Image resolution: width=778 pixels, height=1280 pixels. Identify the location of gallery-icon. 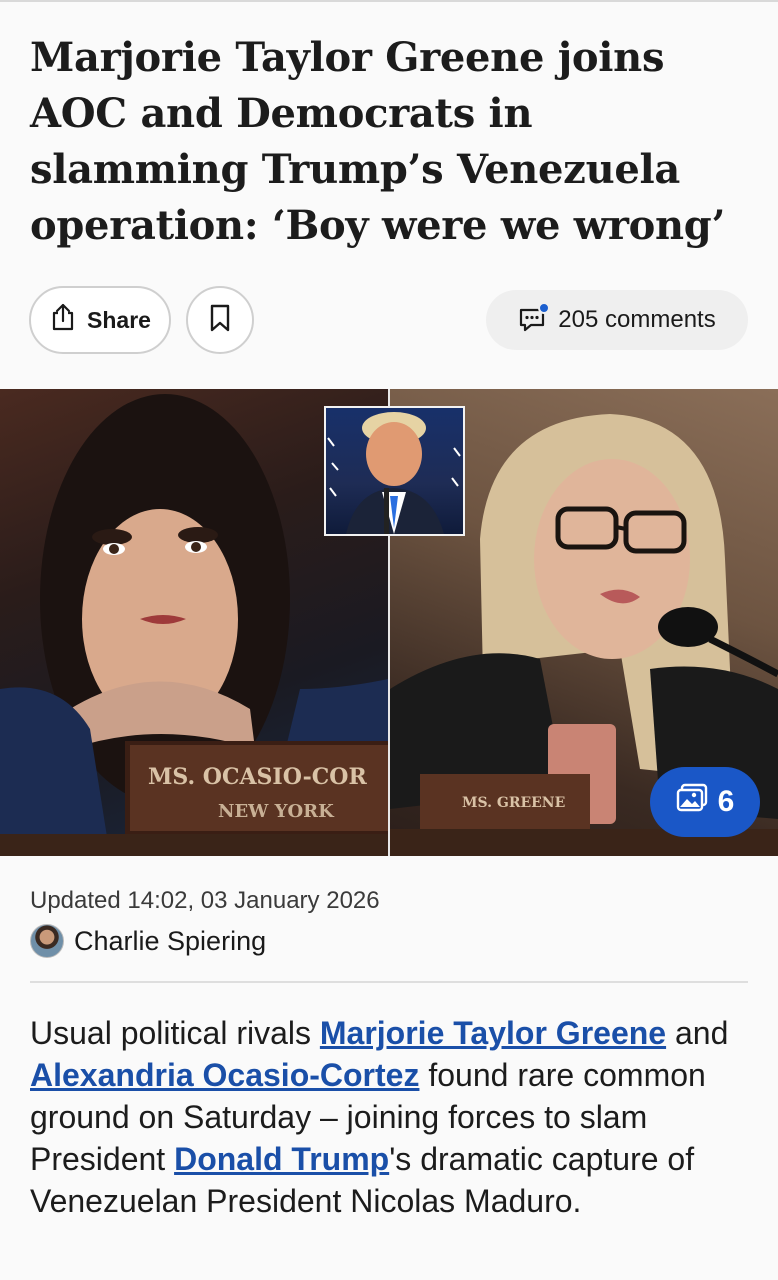
(692, 802).